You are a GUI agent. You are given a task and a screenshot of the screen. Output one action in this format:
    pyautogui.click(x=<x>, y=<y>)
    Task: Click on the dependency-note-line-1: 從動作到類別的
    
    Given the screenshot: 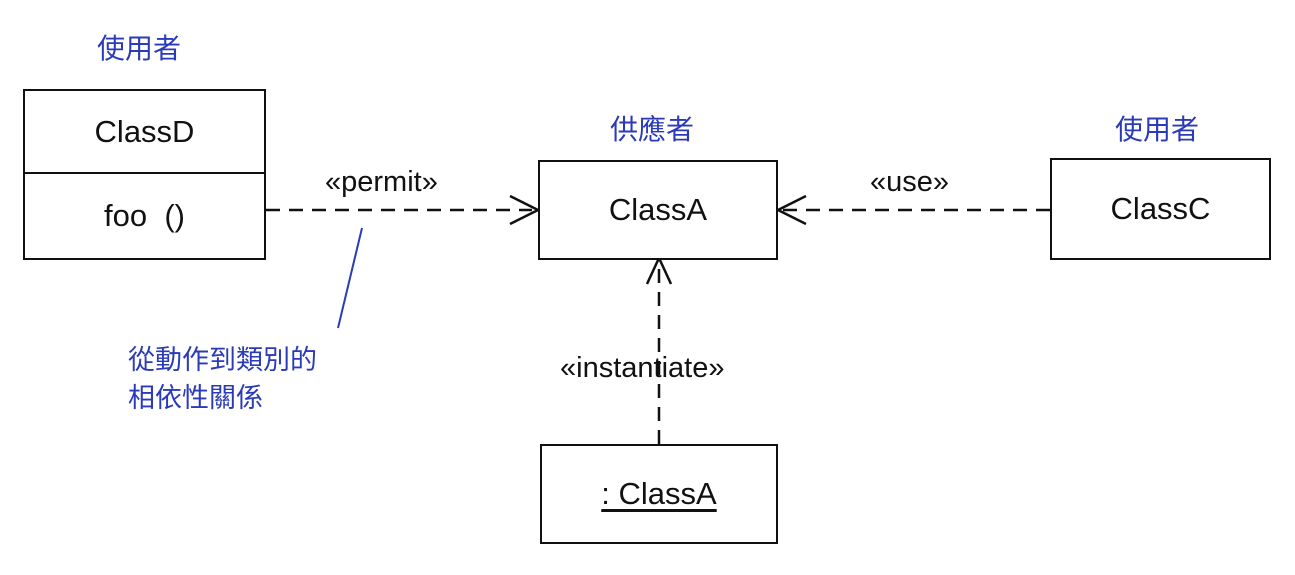 What is the action you would take?
    pyautogui.click(x=222, y=360)
    